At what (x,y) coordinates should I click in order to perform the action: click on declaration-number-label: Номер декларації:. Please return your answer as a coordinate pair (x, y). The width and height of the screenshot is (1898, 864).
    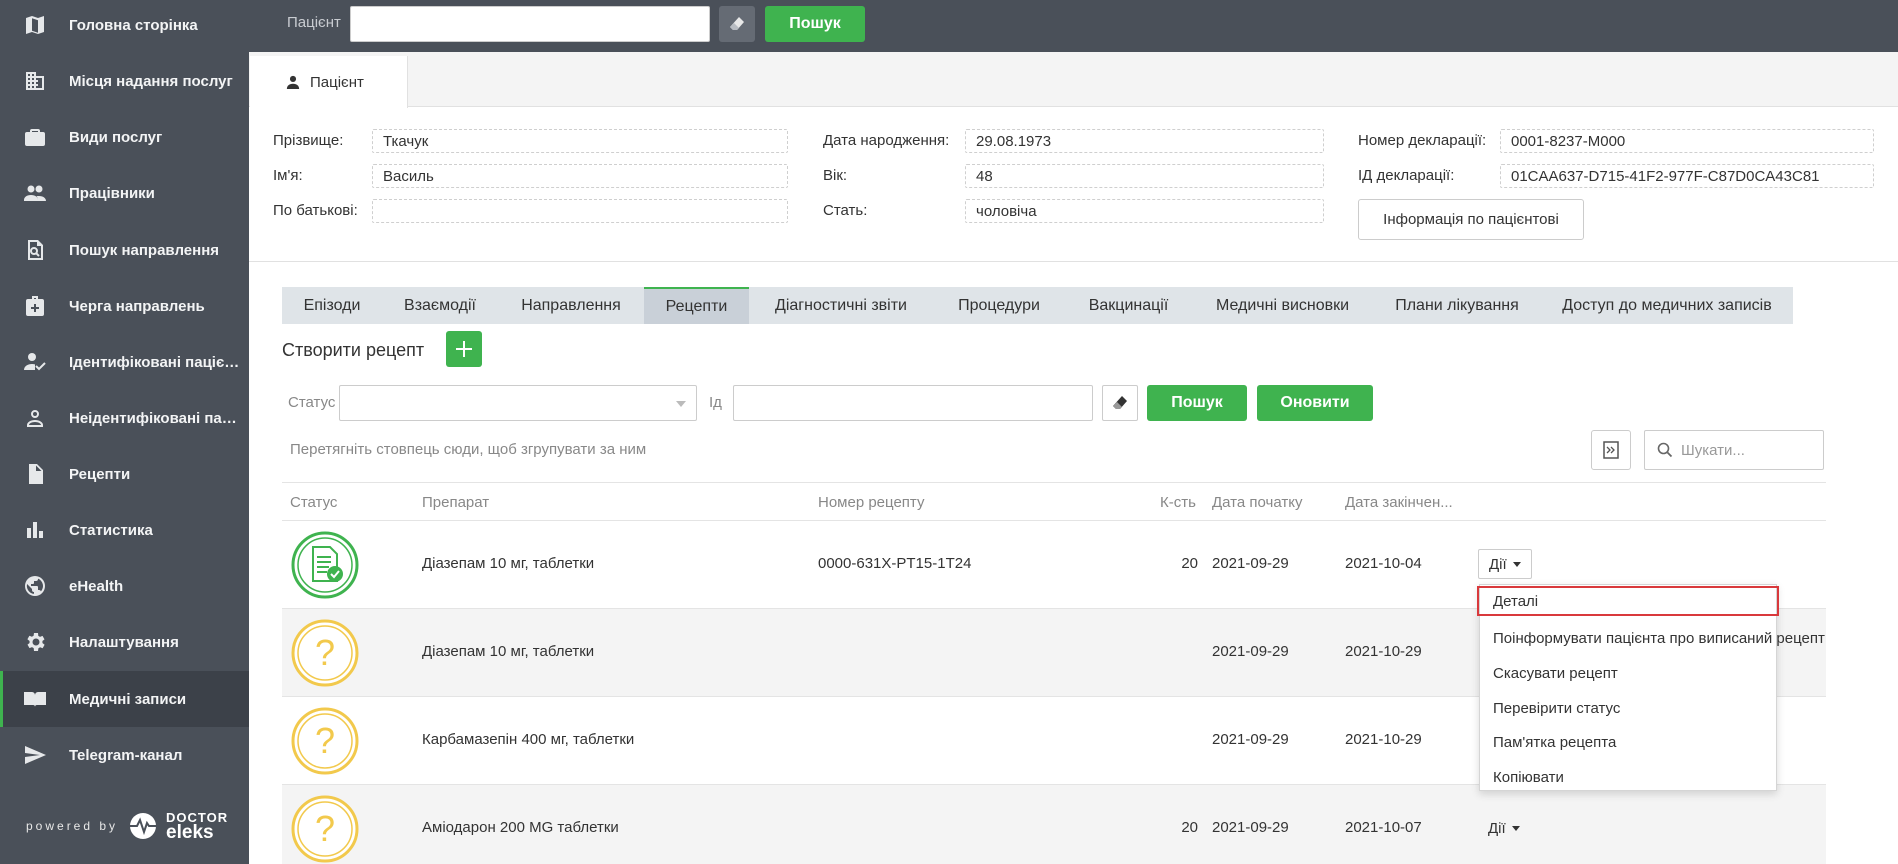
    Looking at the image, I should click on (1422, 140).